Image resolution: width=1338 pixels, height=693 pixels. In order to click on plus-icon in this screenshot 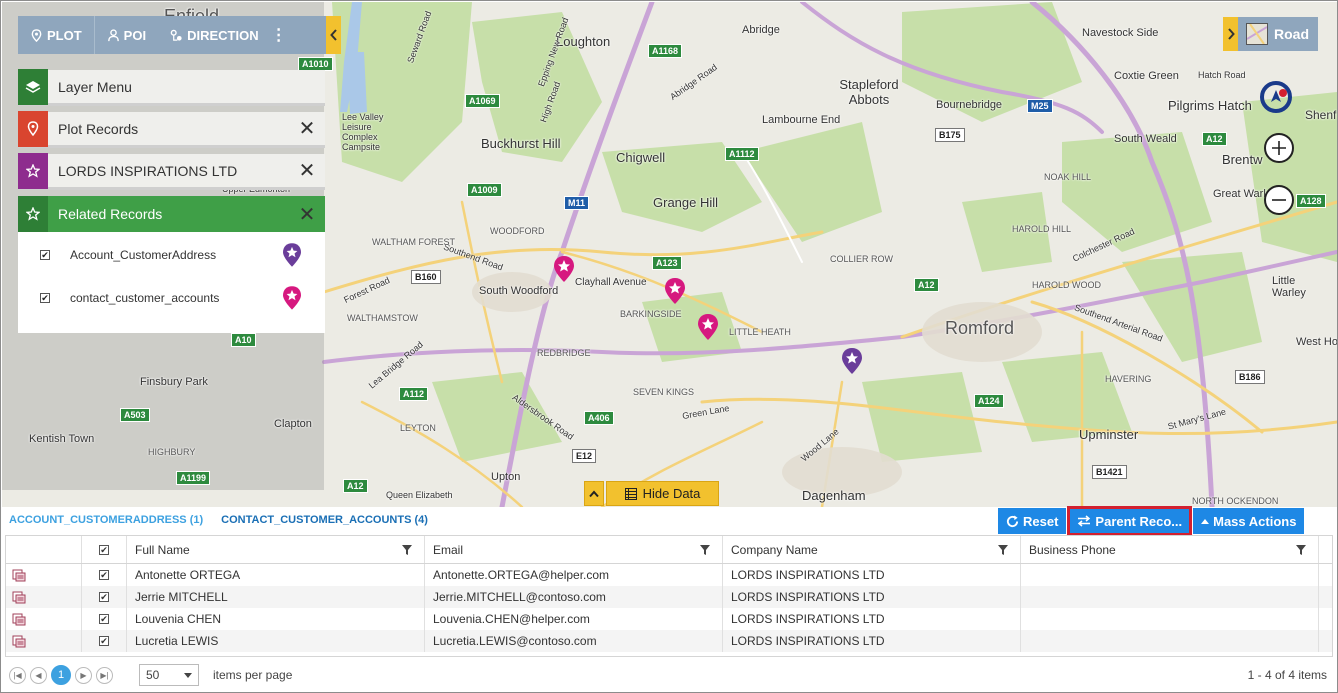, I will do `click(1279, 148)`.